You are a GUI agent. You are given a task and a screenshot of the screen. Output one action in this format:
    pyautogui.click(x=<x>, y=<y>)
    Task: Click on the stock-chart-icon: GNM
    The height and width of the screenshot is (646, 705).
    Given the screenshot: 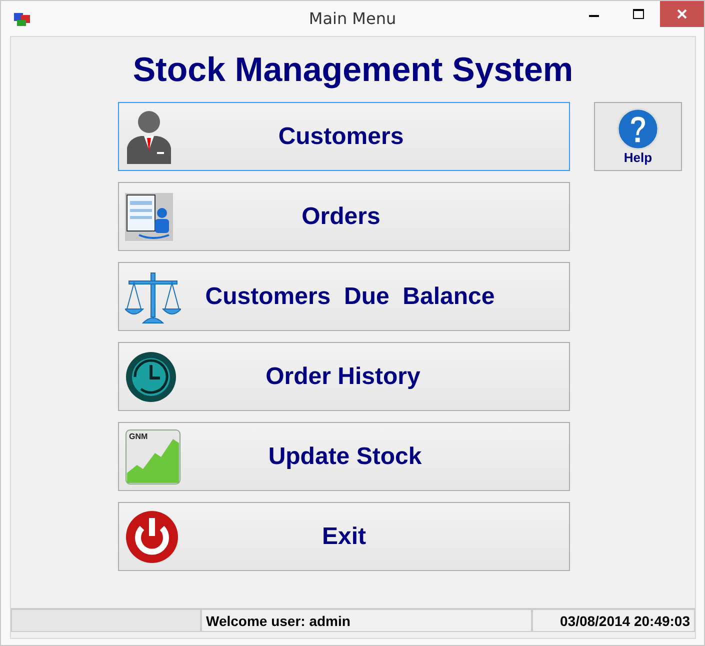 What is the action you would take?
    pyautogui.click(x=153, y=456)
    